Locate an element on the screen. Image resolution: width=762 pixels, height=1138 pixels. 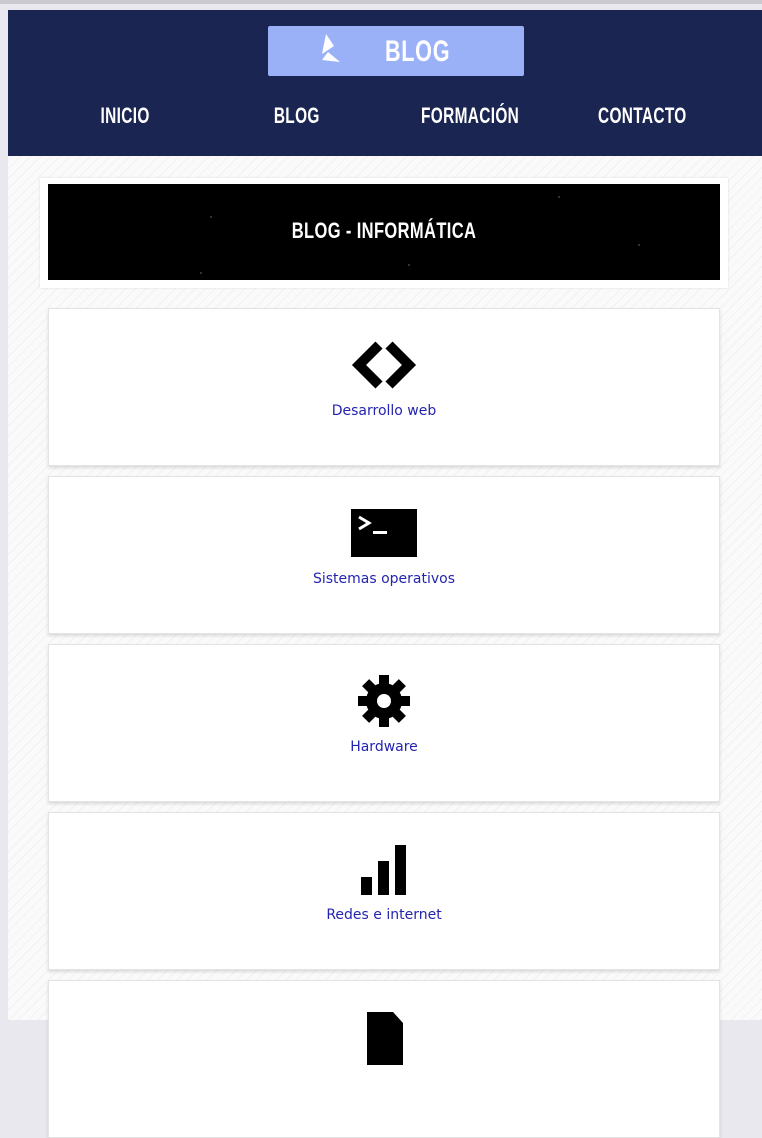
nav-item-label: BLOG is located at coordinates (297, 115).